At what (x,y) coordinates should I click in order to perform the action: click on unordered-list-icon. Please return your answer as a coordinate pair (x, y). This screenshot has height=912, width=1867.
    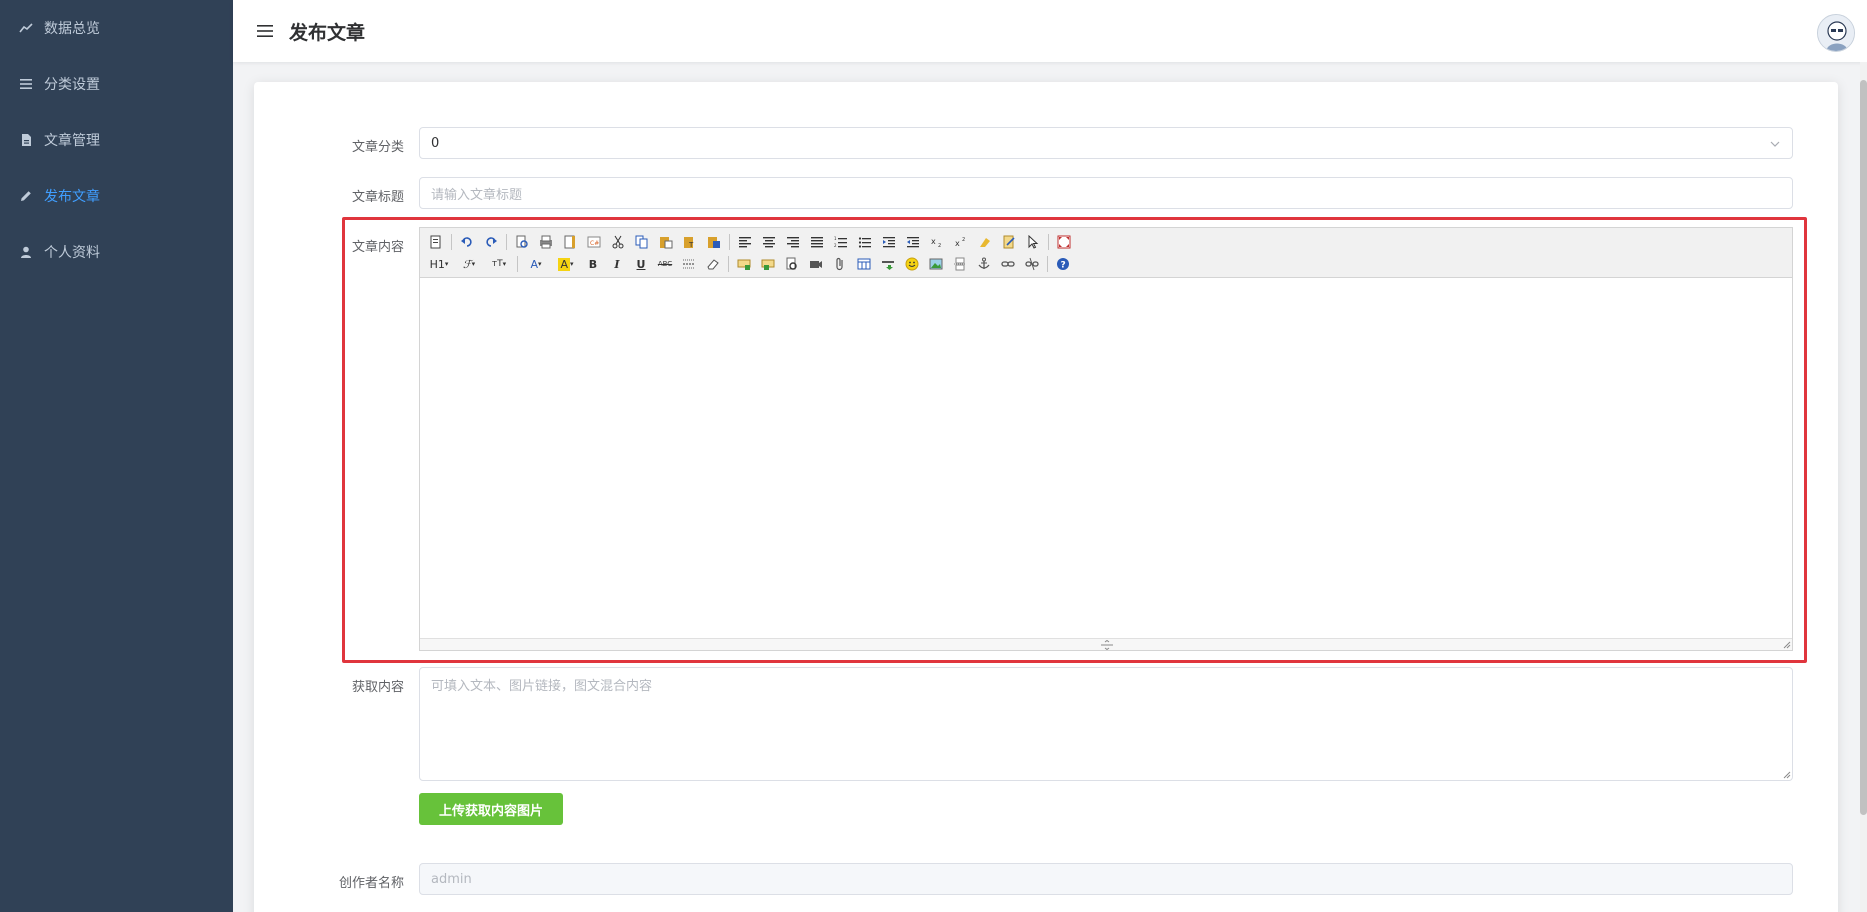
    Looking at the image, I should click on (865, 242).